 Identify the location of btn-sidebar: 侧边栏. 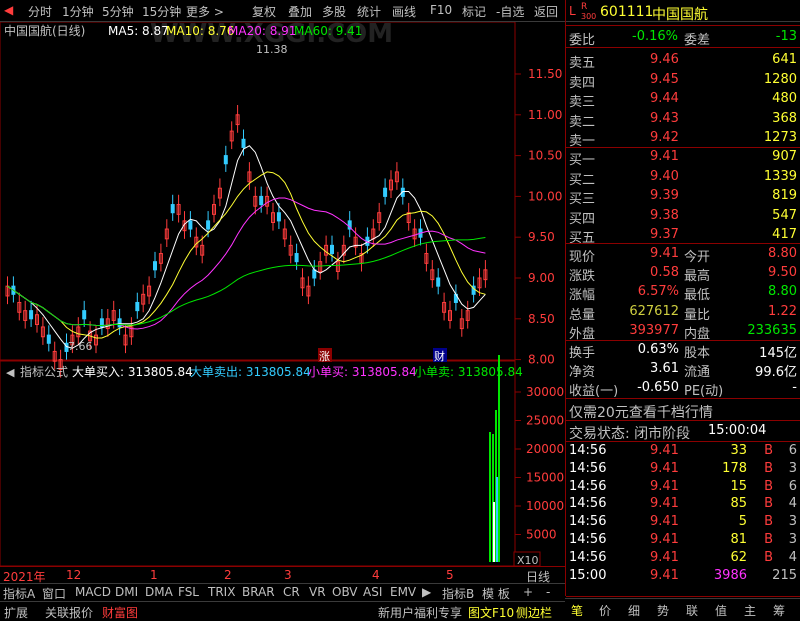
(534, 612).